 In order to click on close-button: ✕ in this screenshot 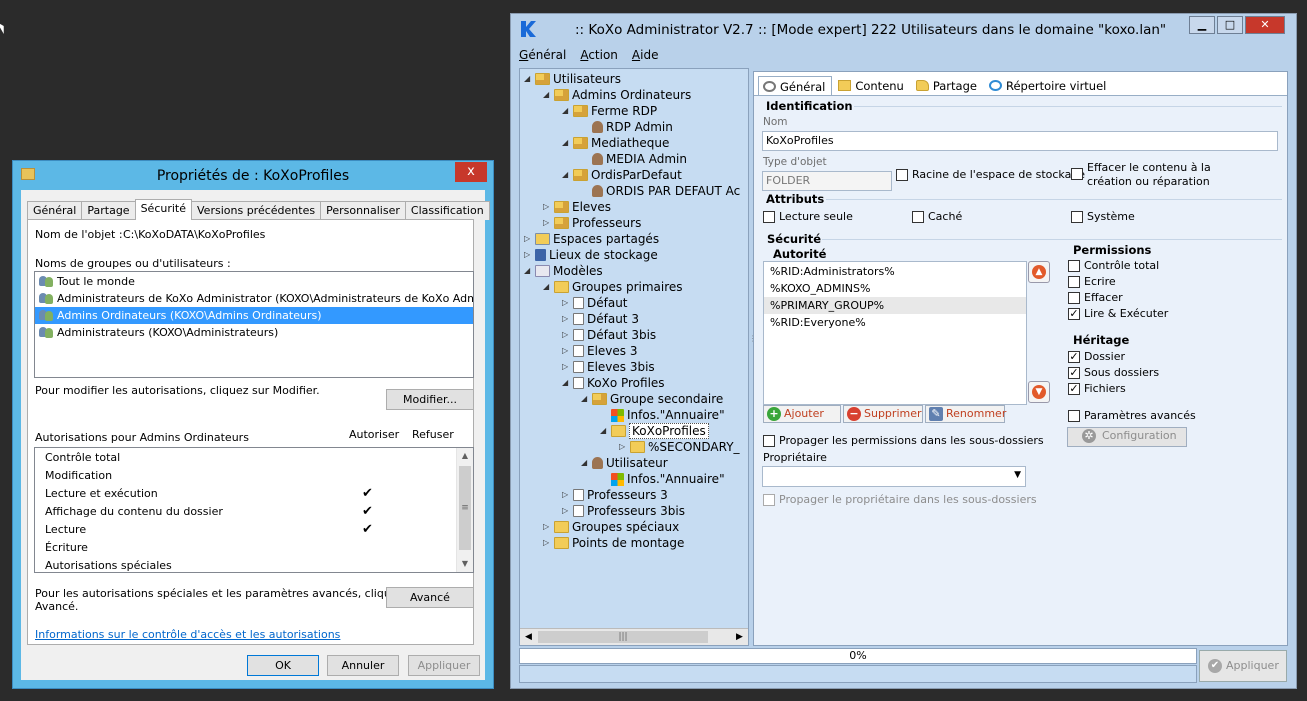, I will do `click(1265, 25)`.